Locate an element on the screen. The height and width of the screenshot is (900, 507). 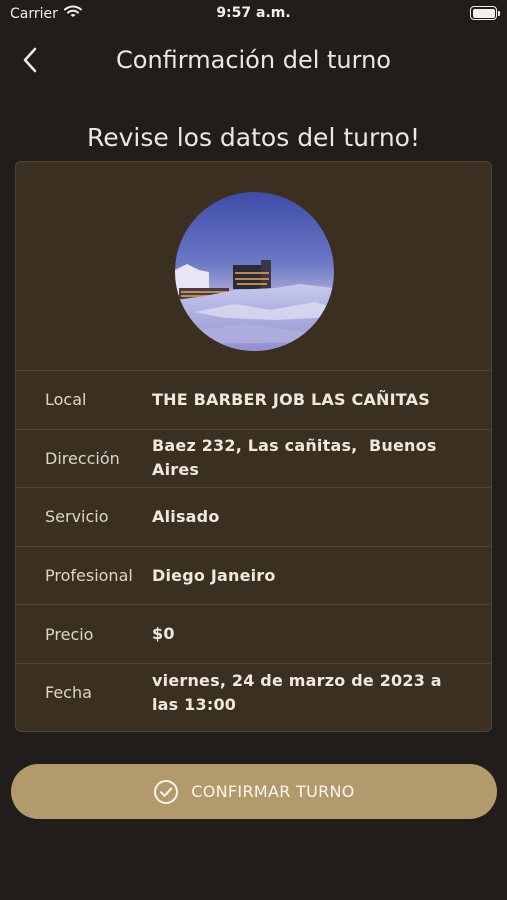
detail-label: Fecha is located at coordinates (68, 693).